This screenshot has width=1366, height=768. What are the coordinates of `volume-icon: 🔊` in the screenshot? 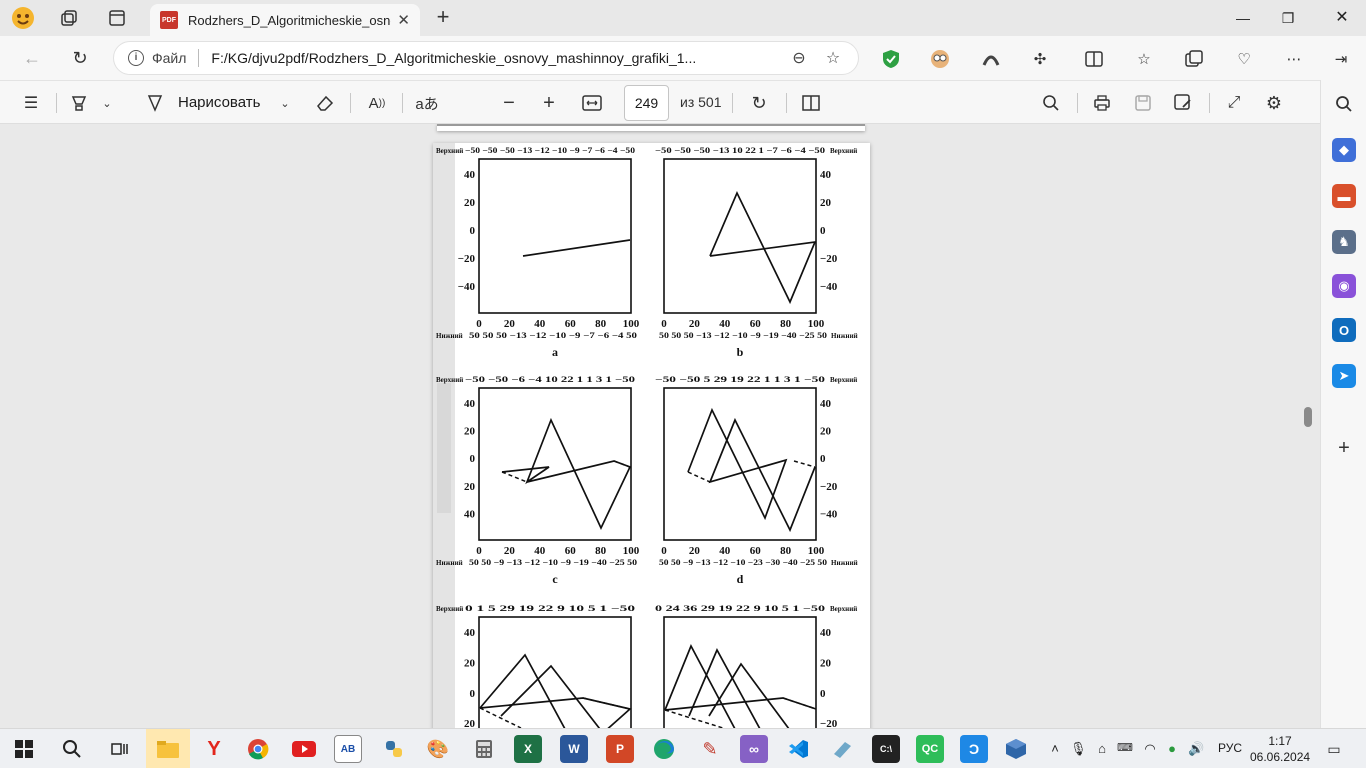 It's located at (1196, 749).